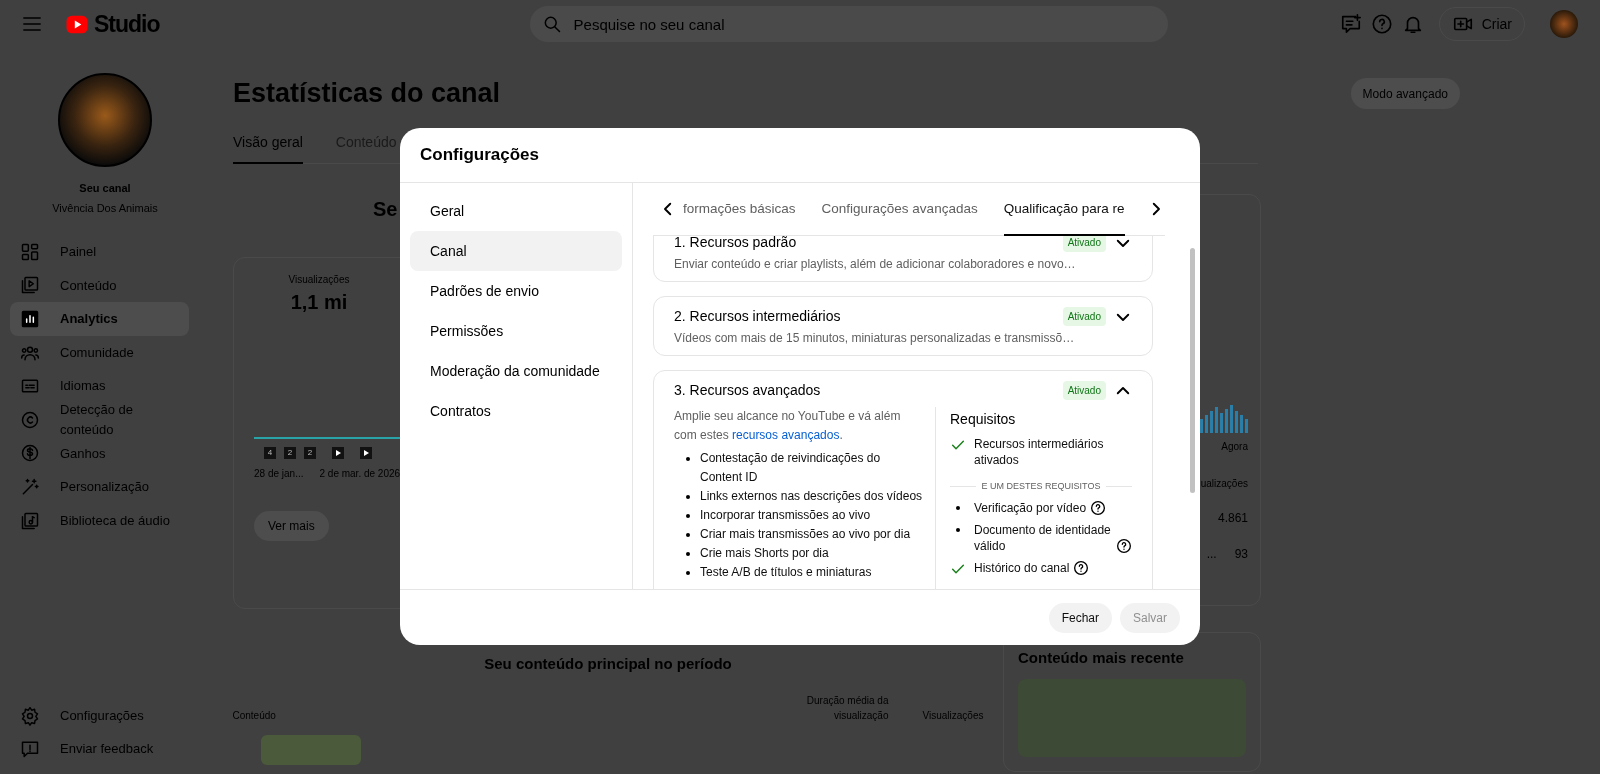 Image resolution: width=1600 pixels, height=774 pixels. I want to click on sidebar-item: Analytics, so click(99, 319).